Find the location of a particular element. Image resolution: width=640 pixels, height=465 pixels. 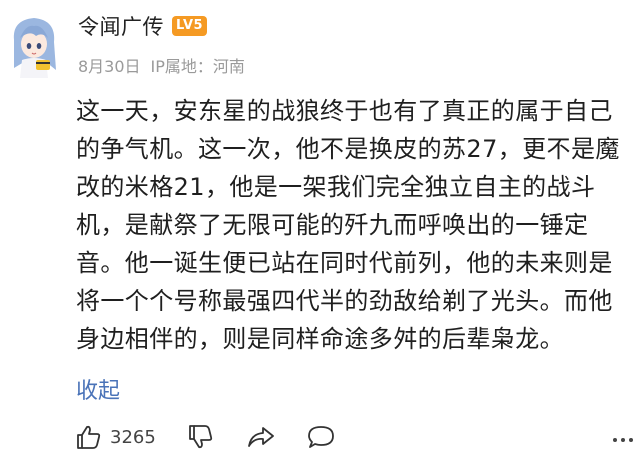

share-button is located at coordinates (261, 437).